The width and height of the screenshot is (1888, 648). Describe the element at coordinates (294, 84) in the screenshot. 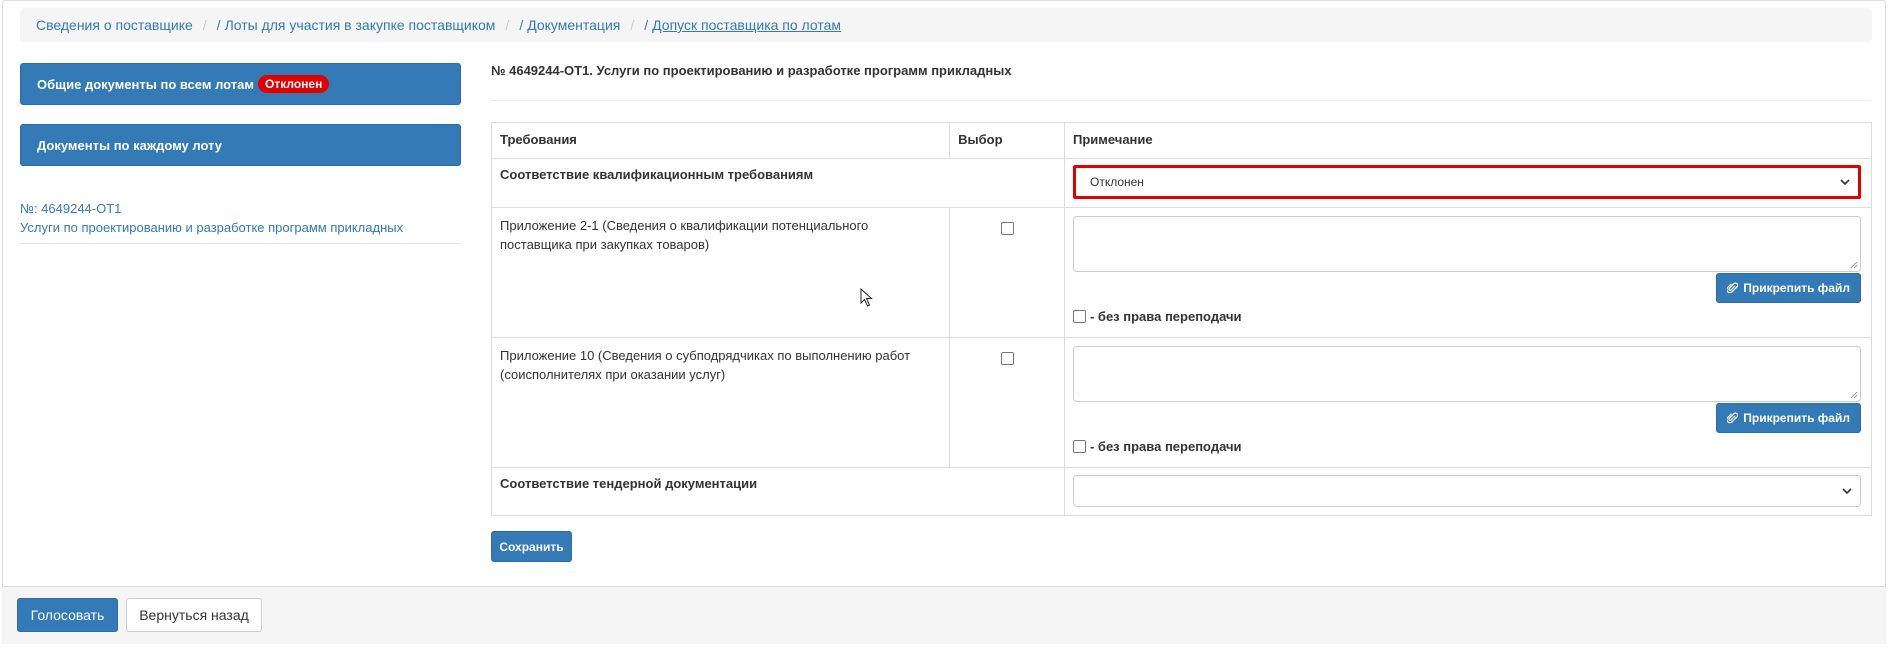

I see `status-badge: Отклонен` at that location.